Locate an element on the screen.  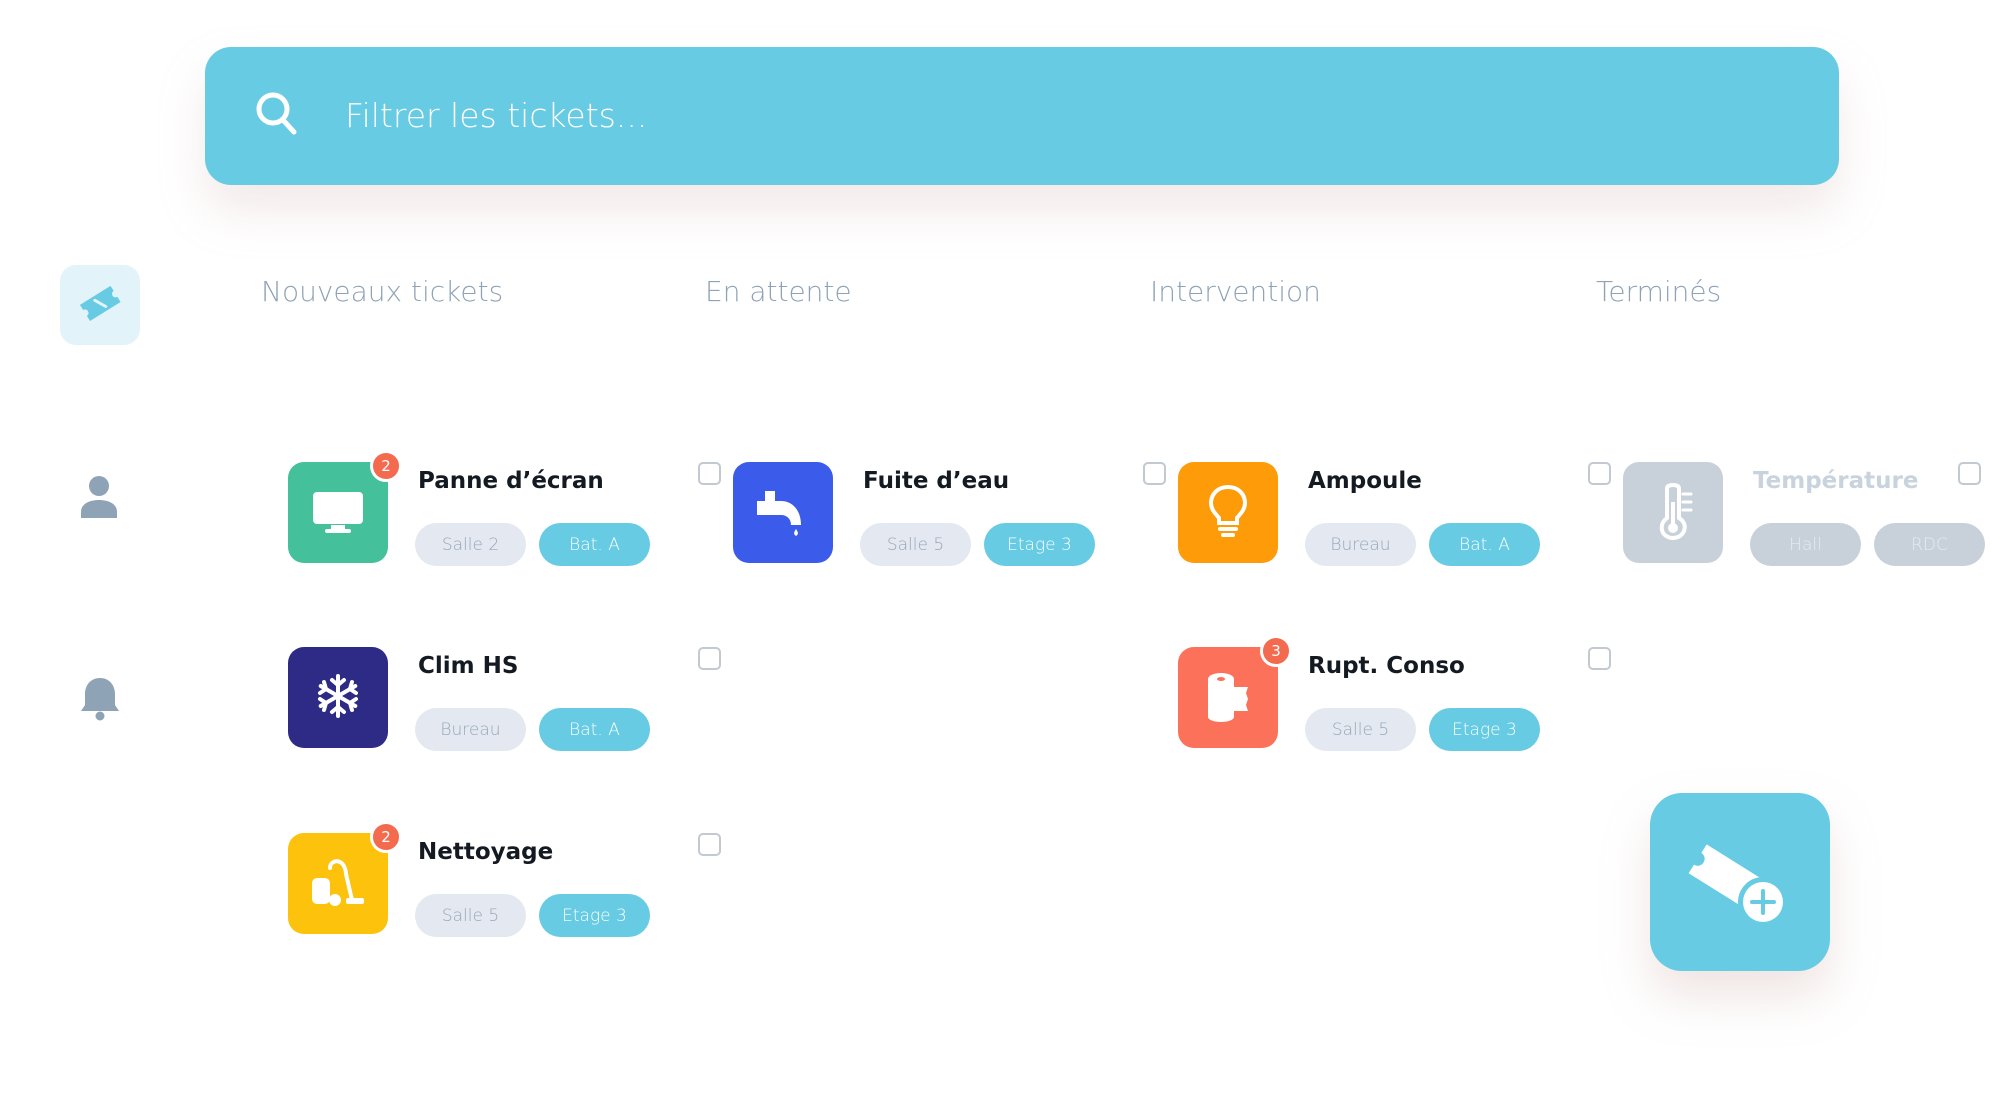
column-title-done: Terminés is located at coordinates (1659, 291).